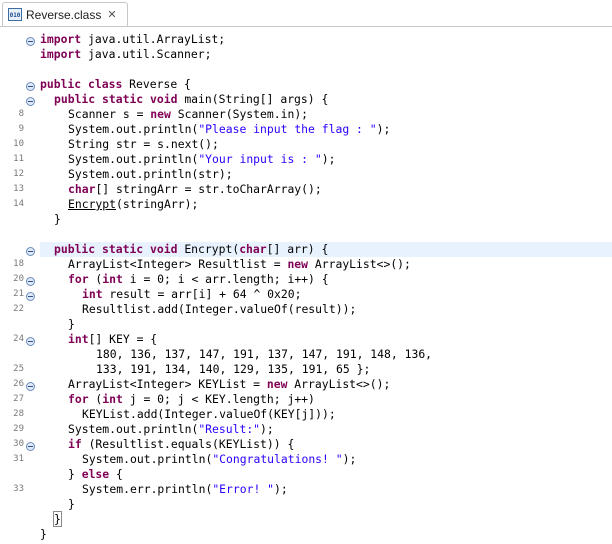  What do you see at coordinates (126, 54) in the screenshot?
I see `code-line: import java.util.Scanner;` at bounding box center [126, 54].